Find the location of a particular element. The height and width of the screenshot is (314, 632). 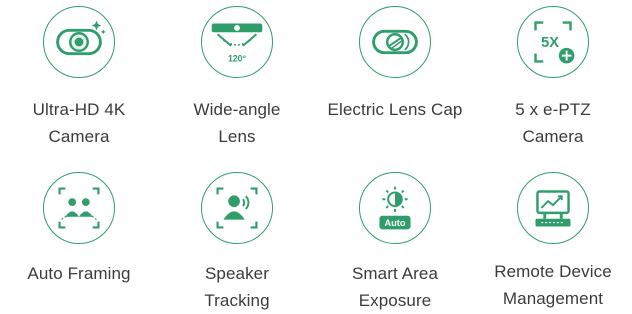

feature-label-line: Tracking is located at coordinates (237, 300).